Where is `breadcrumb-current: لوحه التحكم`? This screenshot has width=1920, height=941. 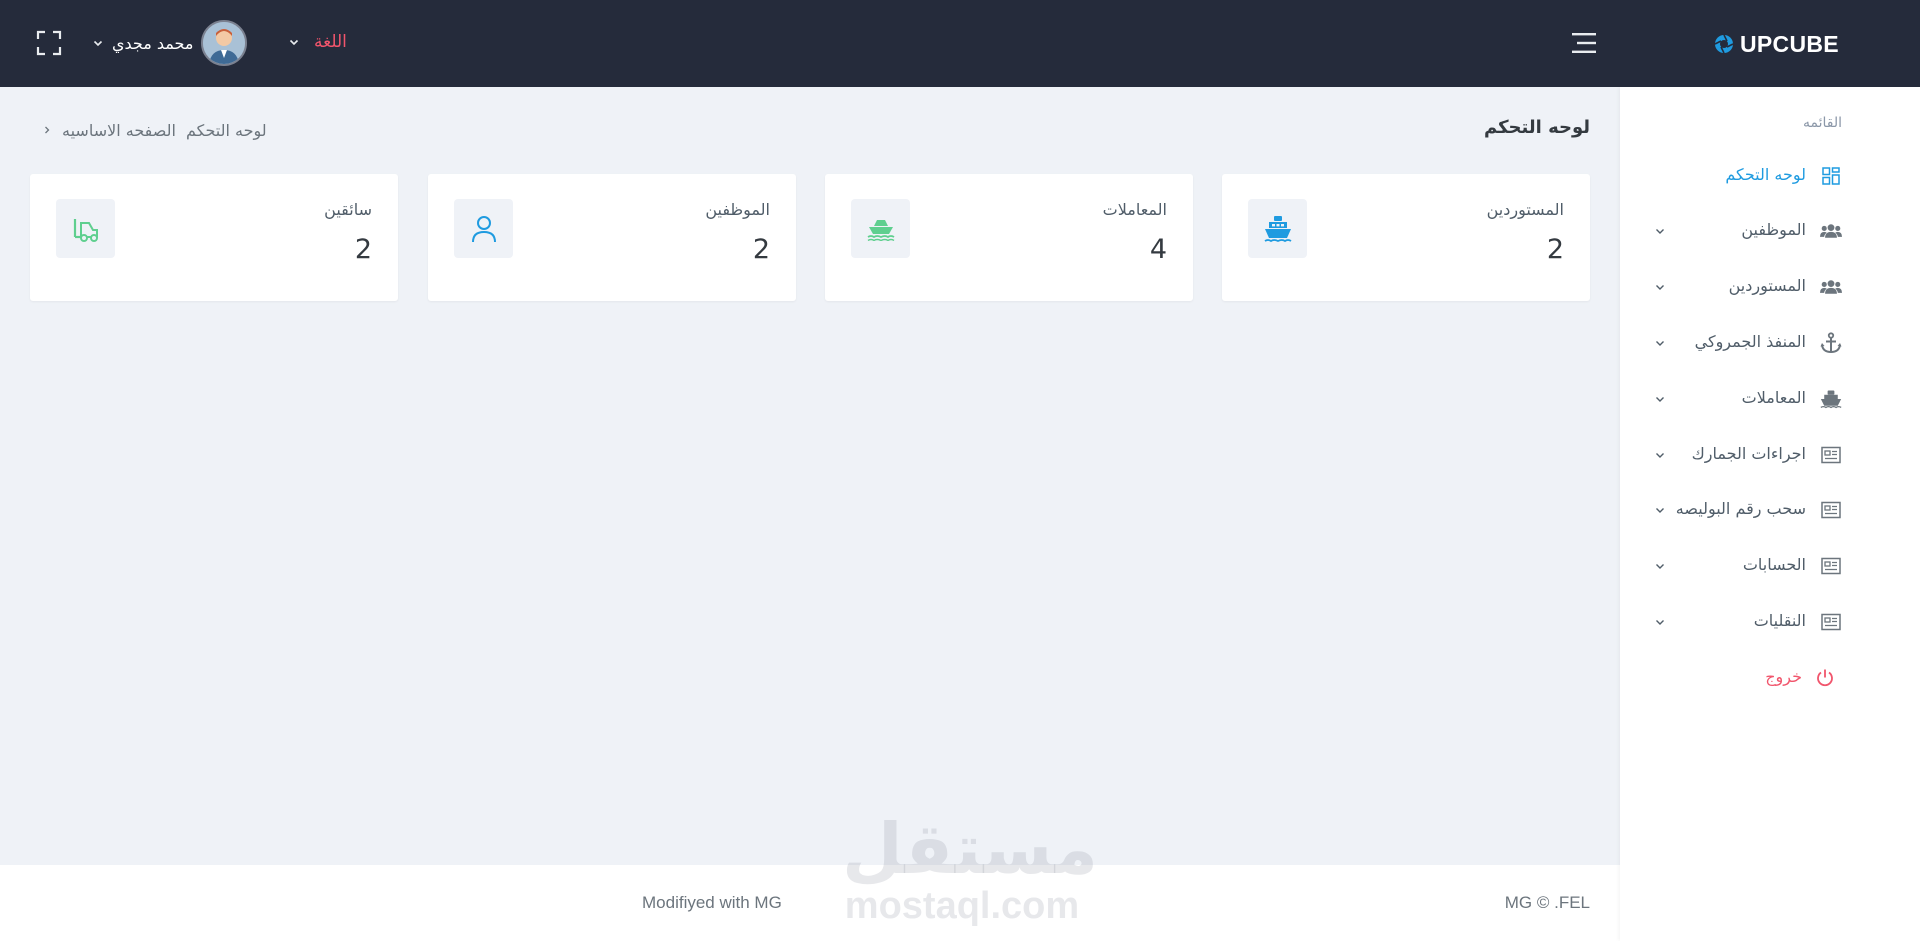 breadcrumb-current: لوحه التحكم is located at coordinates (226, 130).